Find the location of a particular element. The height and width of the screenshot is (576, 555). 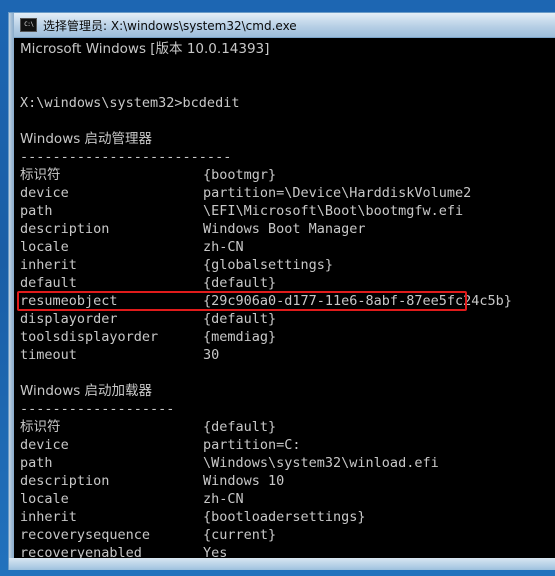

section-heading-1: Windows 启动加载器 is located at coordinates (86, 391).